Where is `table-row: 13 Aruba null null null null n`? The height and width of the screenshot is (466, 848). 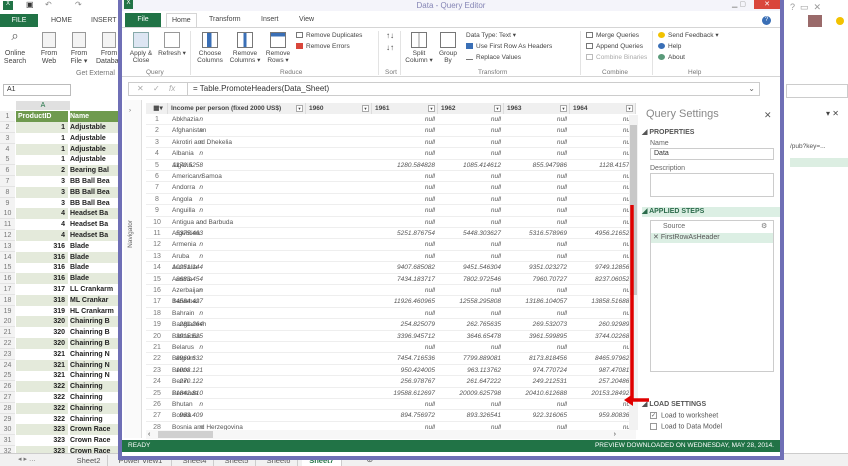 table-row: 13 Aruba null null null null n is located at coordinates (391, 257).